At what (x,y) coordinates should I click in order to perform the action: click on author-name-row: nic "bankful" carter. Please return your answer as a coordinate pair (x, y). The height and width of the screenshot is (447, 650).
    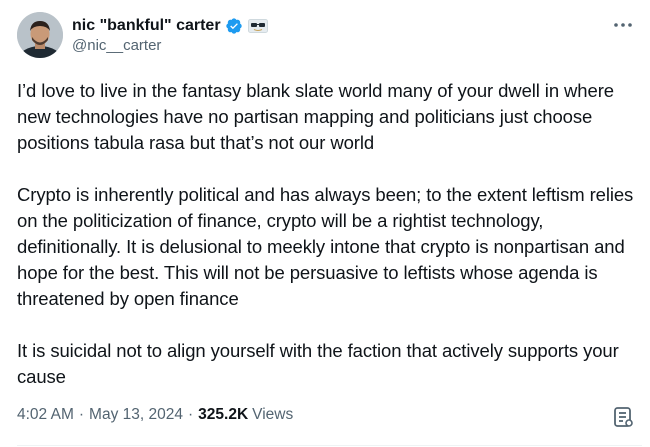
    Looking at the image, I should click on (170, 26).